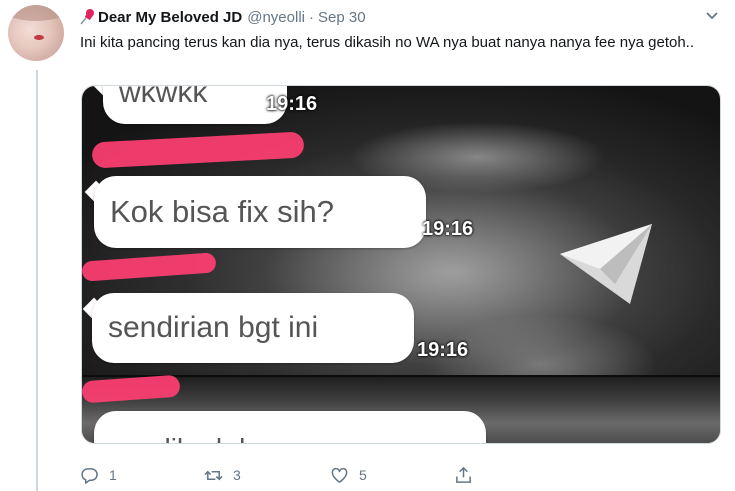 Image resolution: width=735 pixels, height=491 pixels. What do you see at coordinates (39, 37) in the screenshot?
I see `avatar-lips` at bounding box center [39, 37].